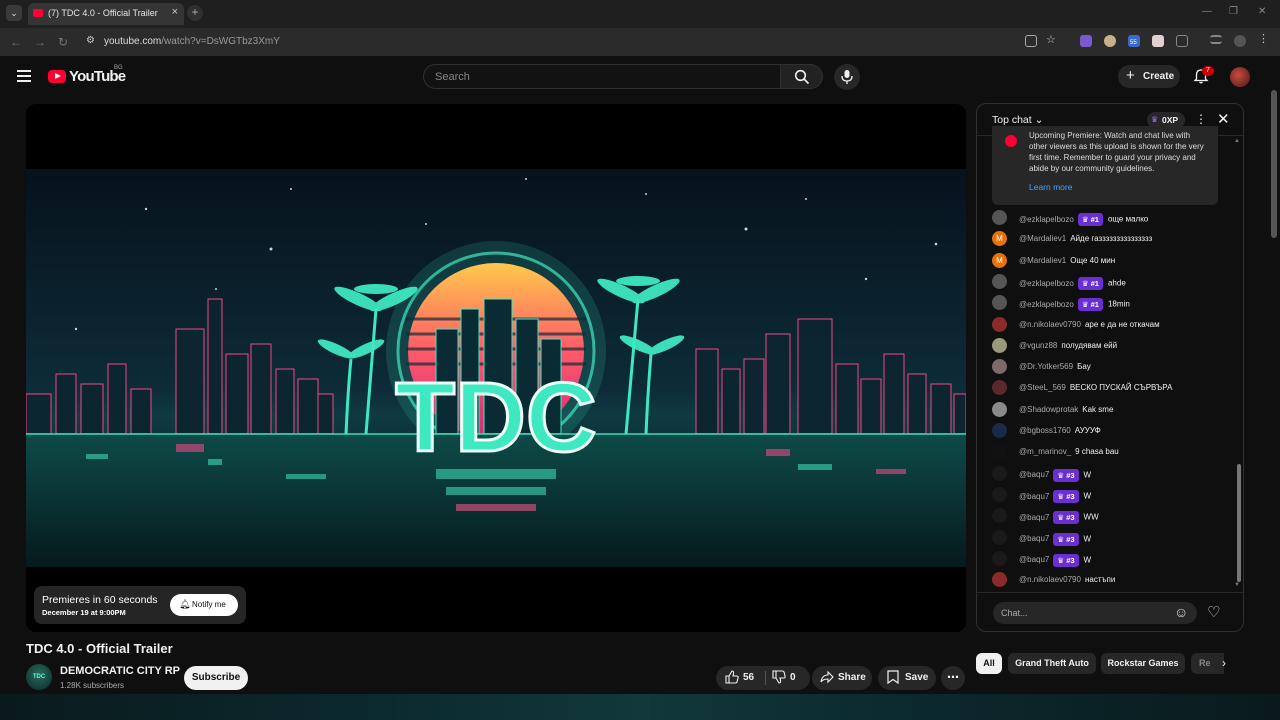 The height and width of the screenshot is (720, 1280). Describe the element at coordinates (1264, 38) in the screenshot. I see `browser-menu-icon: ⋮` at that location.